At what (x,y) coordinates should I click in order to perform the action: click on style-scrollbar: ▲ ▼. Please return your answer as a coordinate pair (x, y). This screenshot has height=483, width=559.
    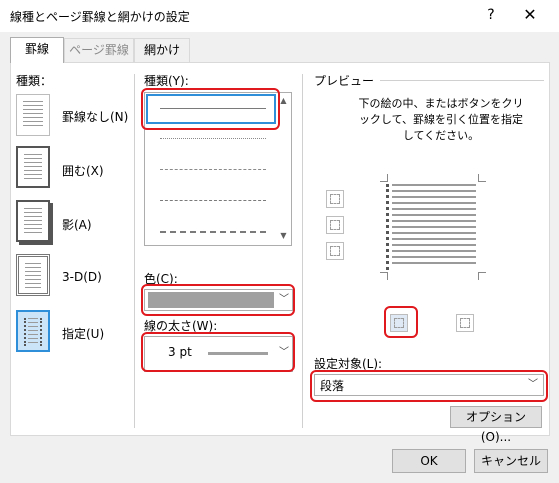
    Looking at the image, I should click on (283, 169).